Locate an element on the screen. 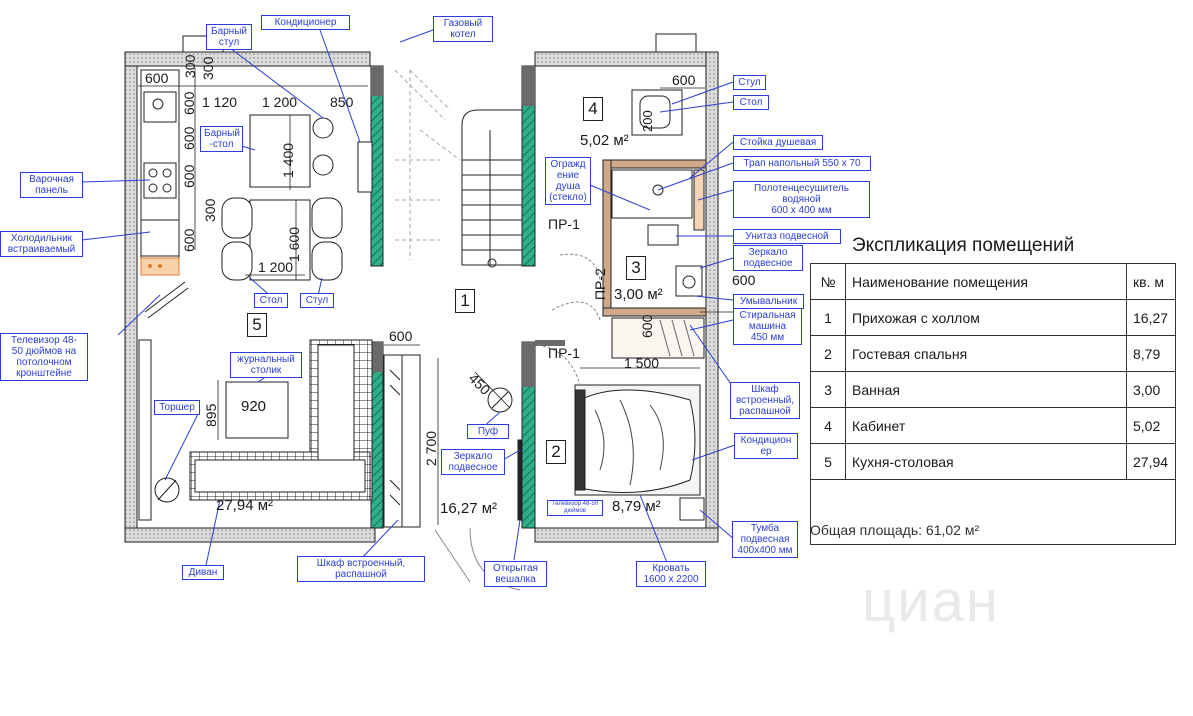 This screenshot has width=1193, height=716. dim-label: 1 600 is located at coordinates (294, 244).